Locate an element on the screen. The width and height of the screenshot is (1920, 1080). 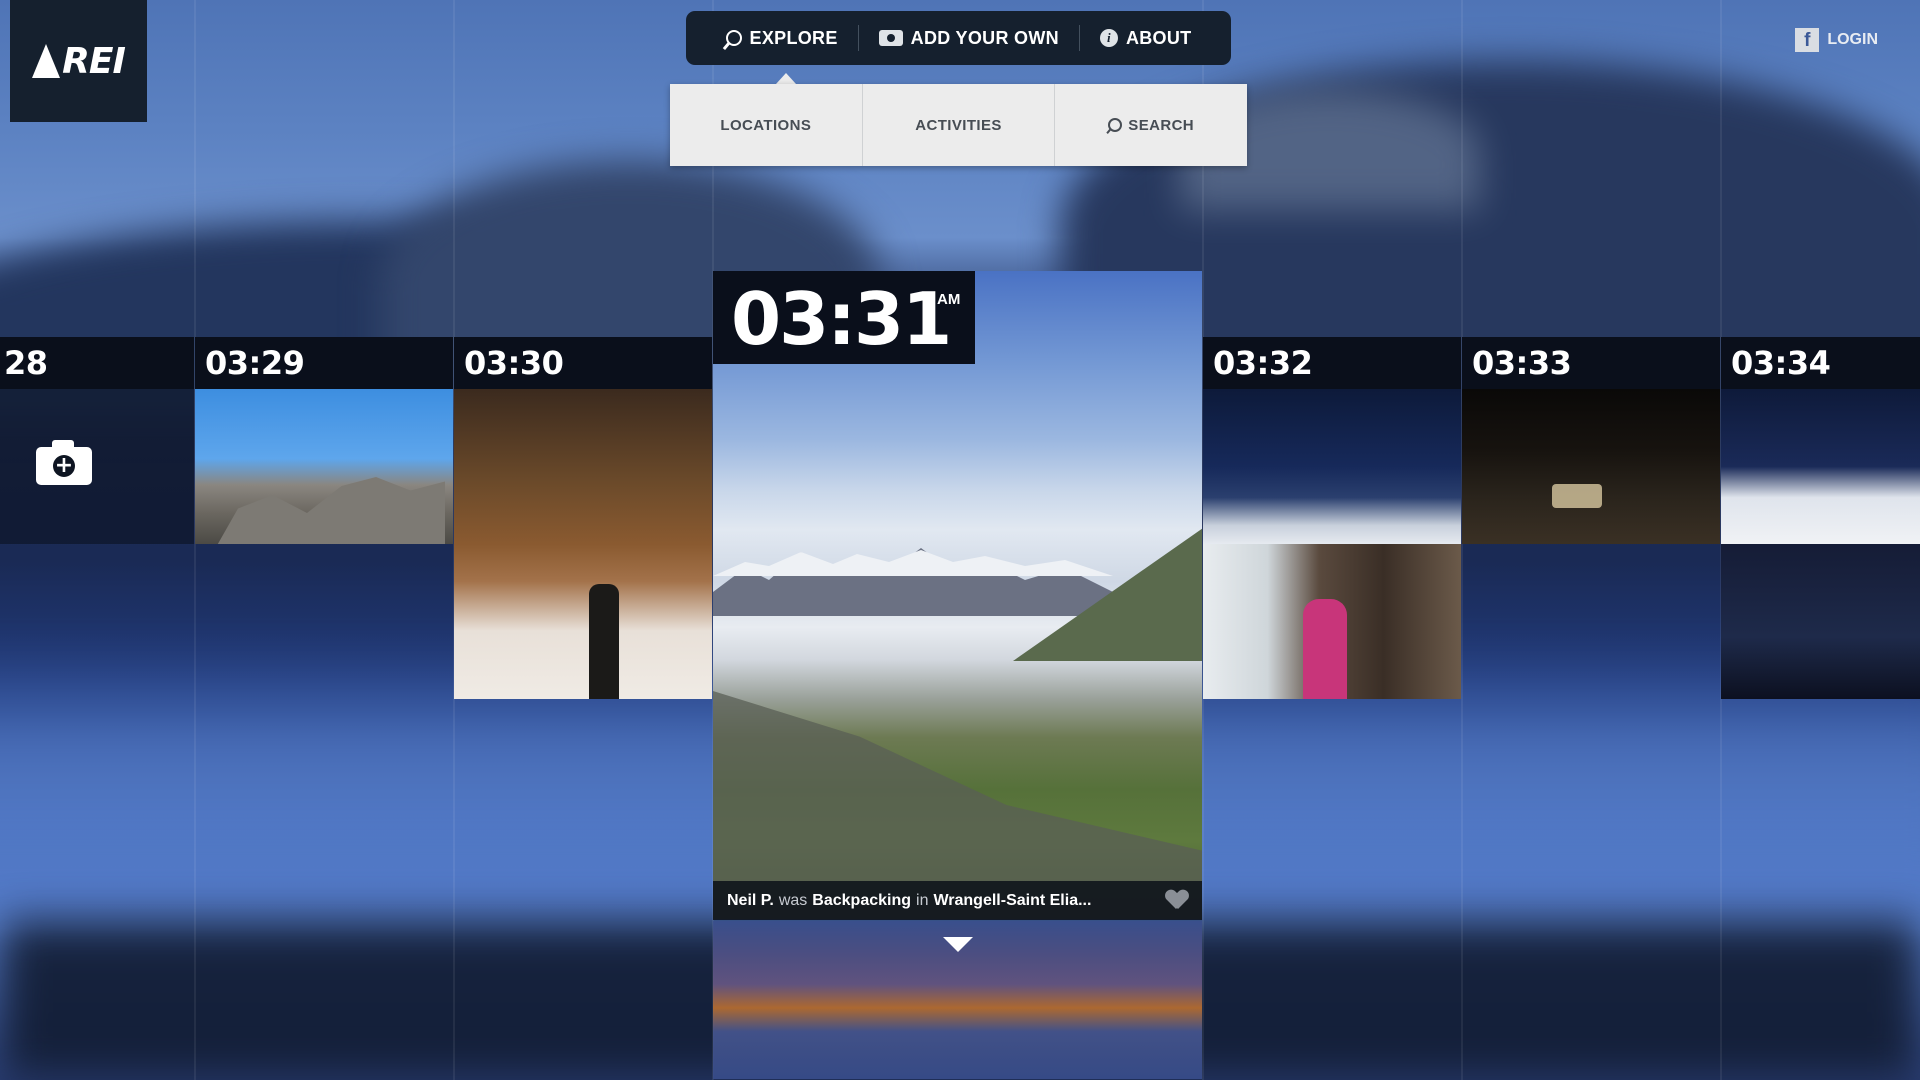
heart-icon is located at coordinates (1177, 900).